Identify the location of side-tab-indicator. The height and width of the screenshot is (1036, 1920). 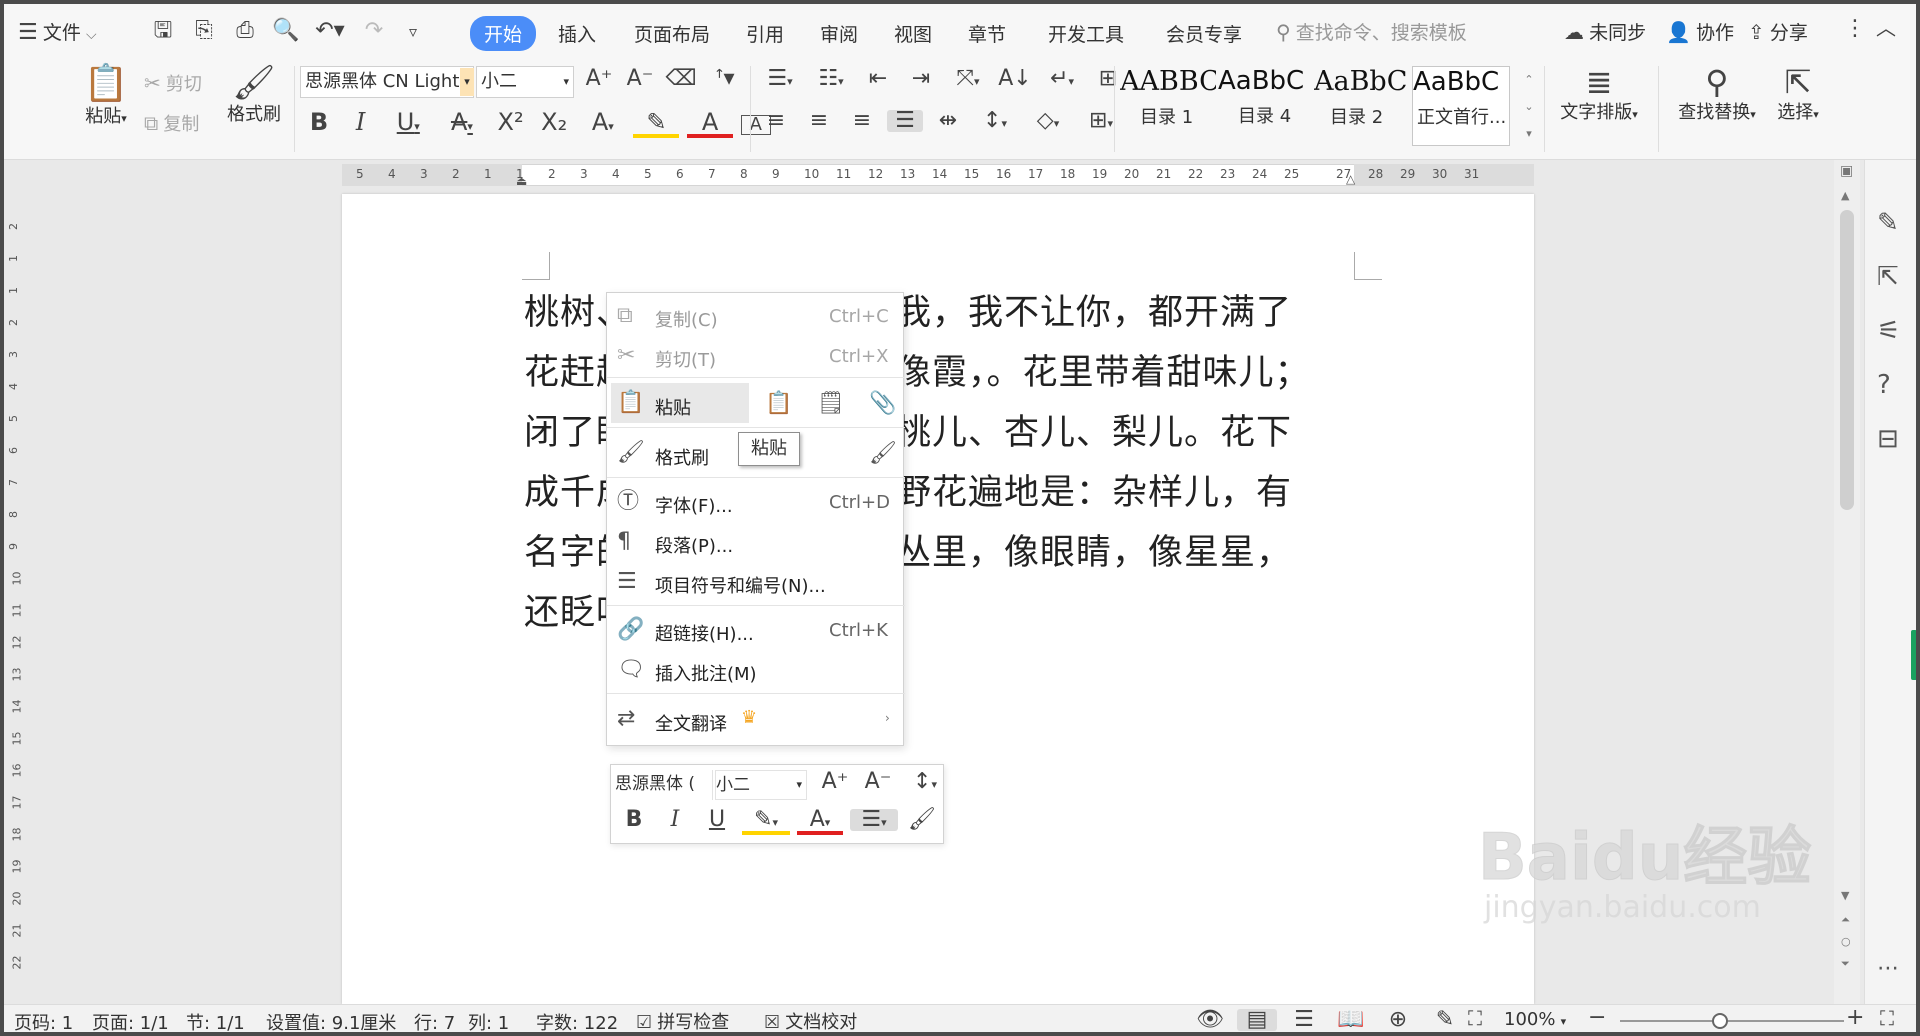
(1913, 655).